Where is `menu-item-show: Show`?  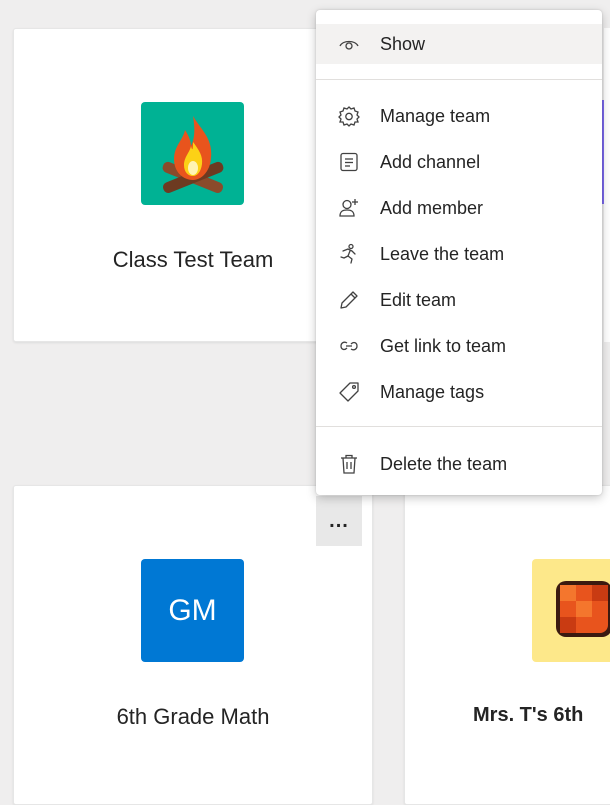 menu-item-show: Show is located at coordinates (459, 44).